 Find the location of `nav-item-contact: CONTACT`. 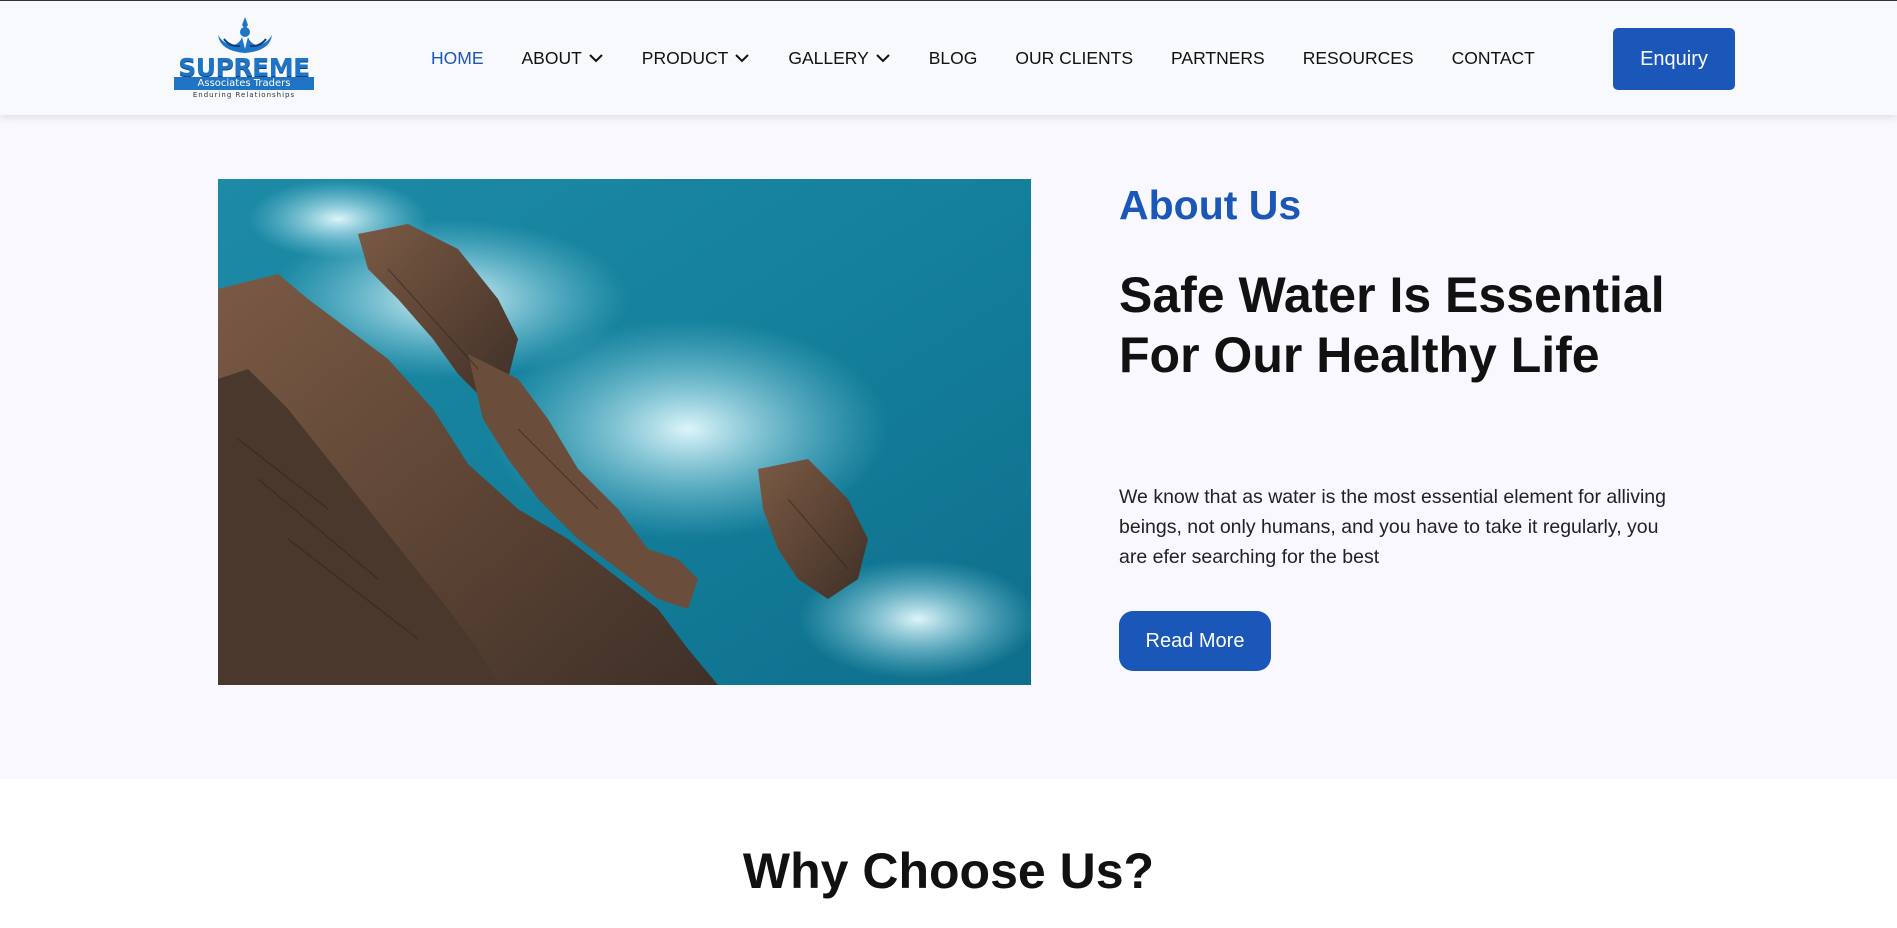

nav-item-contact: CONTACT is located at coordinates (1493, 58).